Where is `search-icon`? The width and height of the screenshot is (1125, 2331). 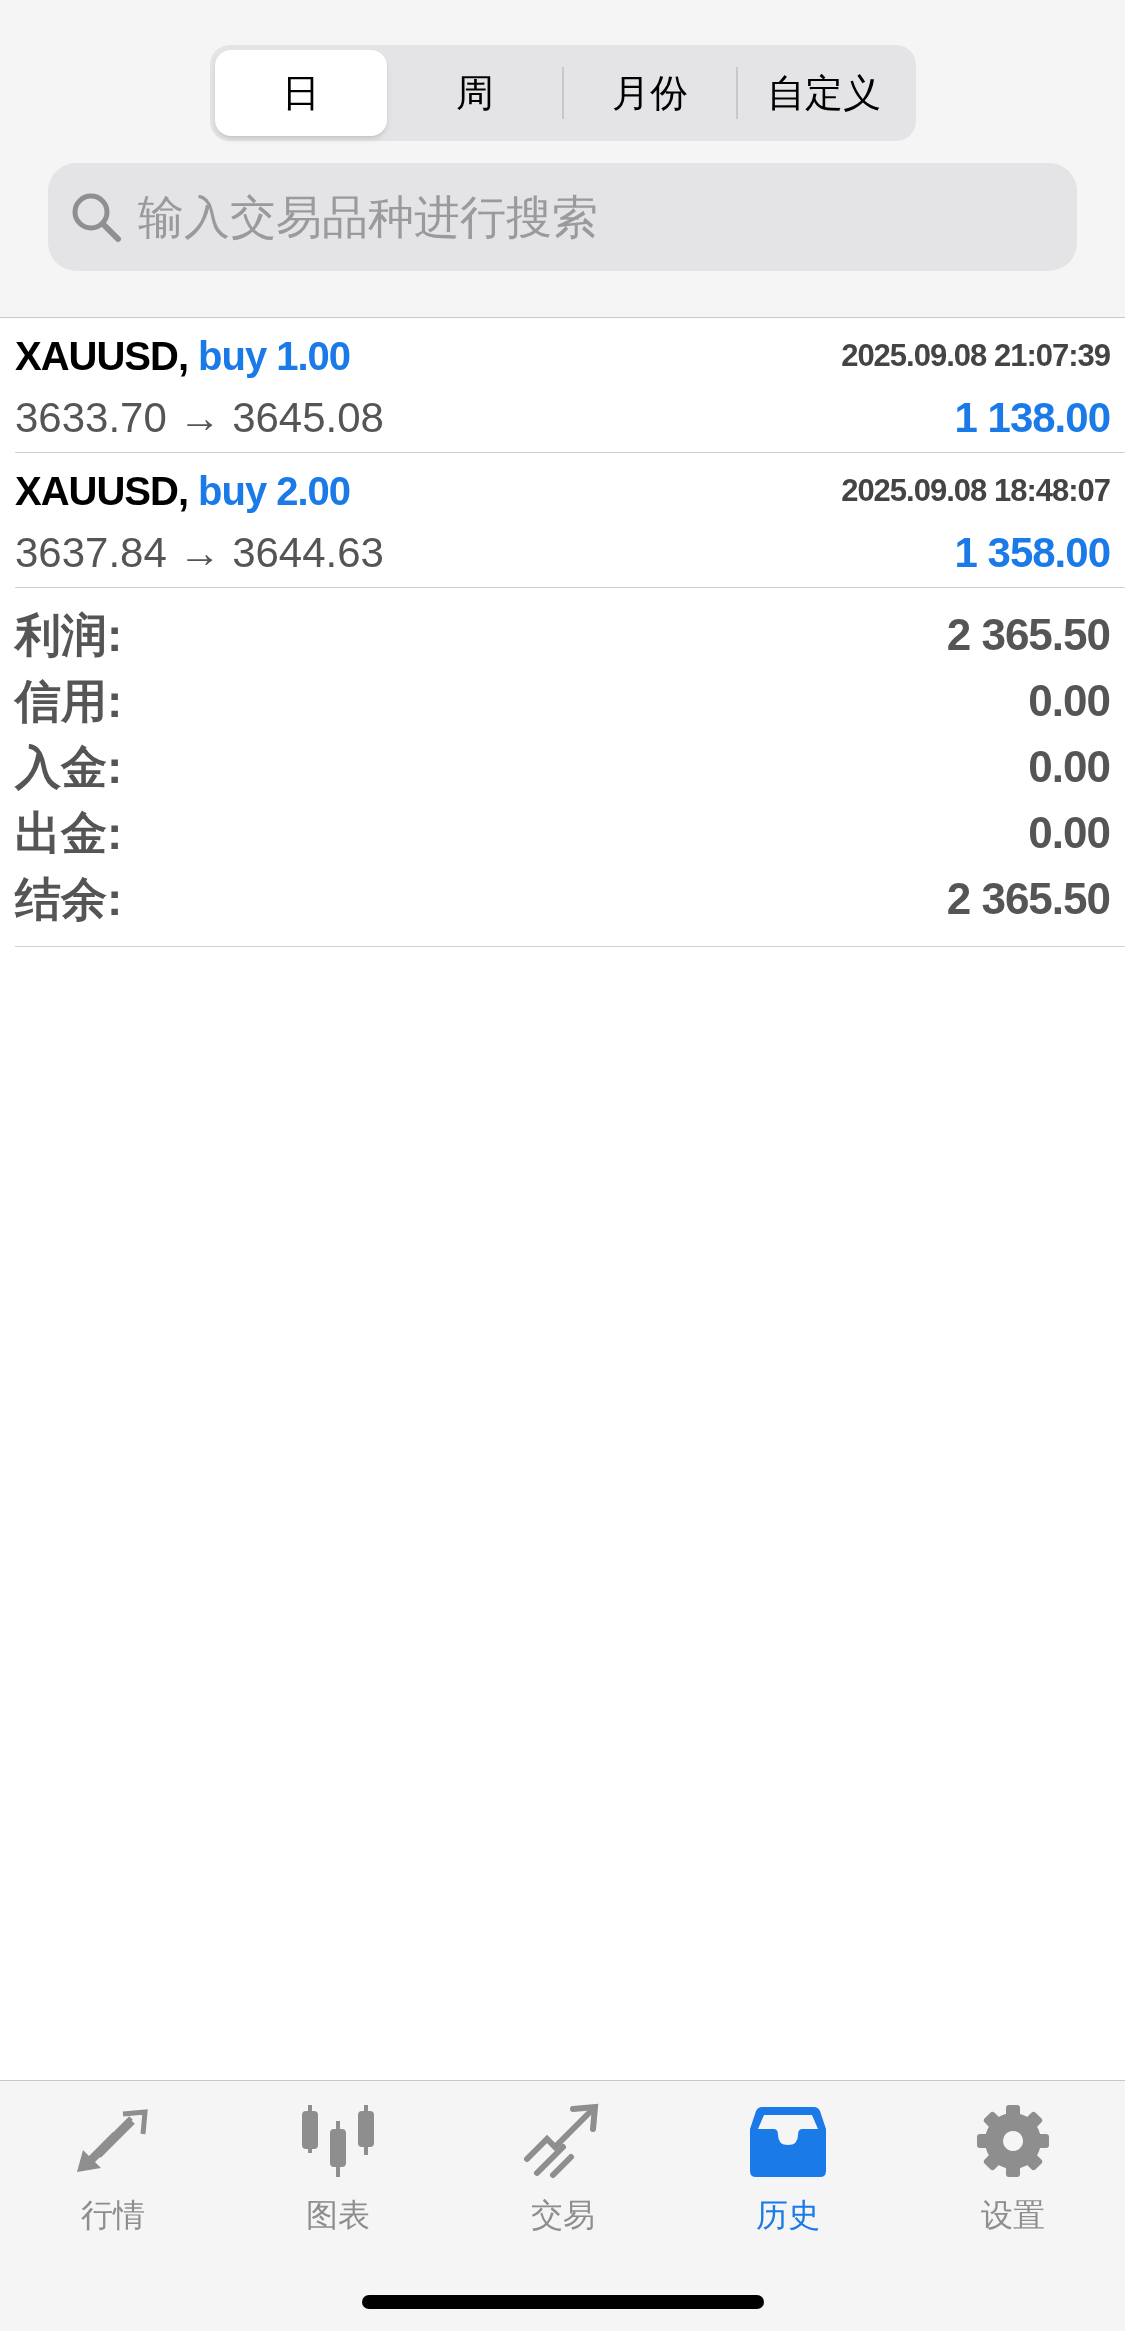 search-icon is located at coordinates (96, 217).